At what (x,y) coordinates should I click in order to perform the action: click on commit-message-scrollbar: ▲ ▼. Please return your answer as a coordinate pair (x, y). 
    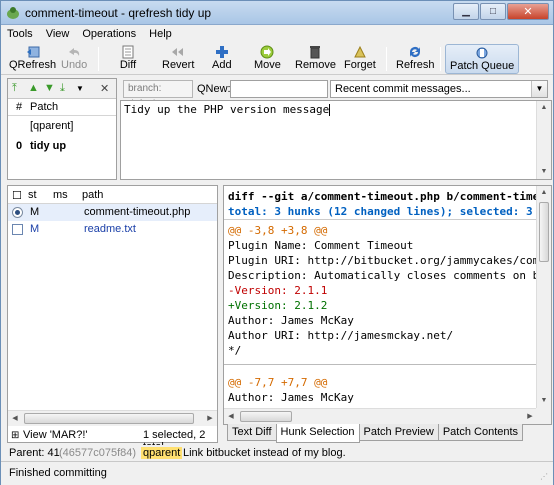
    Looking at the image, I should click on (543, 140).